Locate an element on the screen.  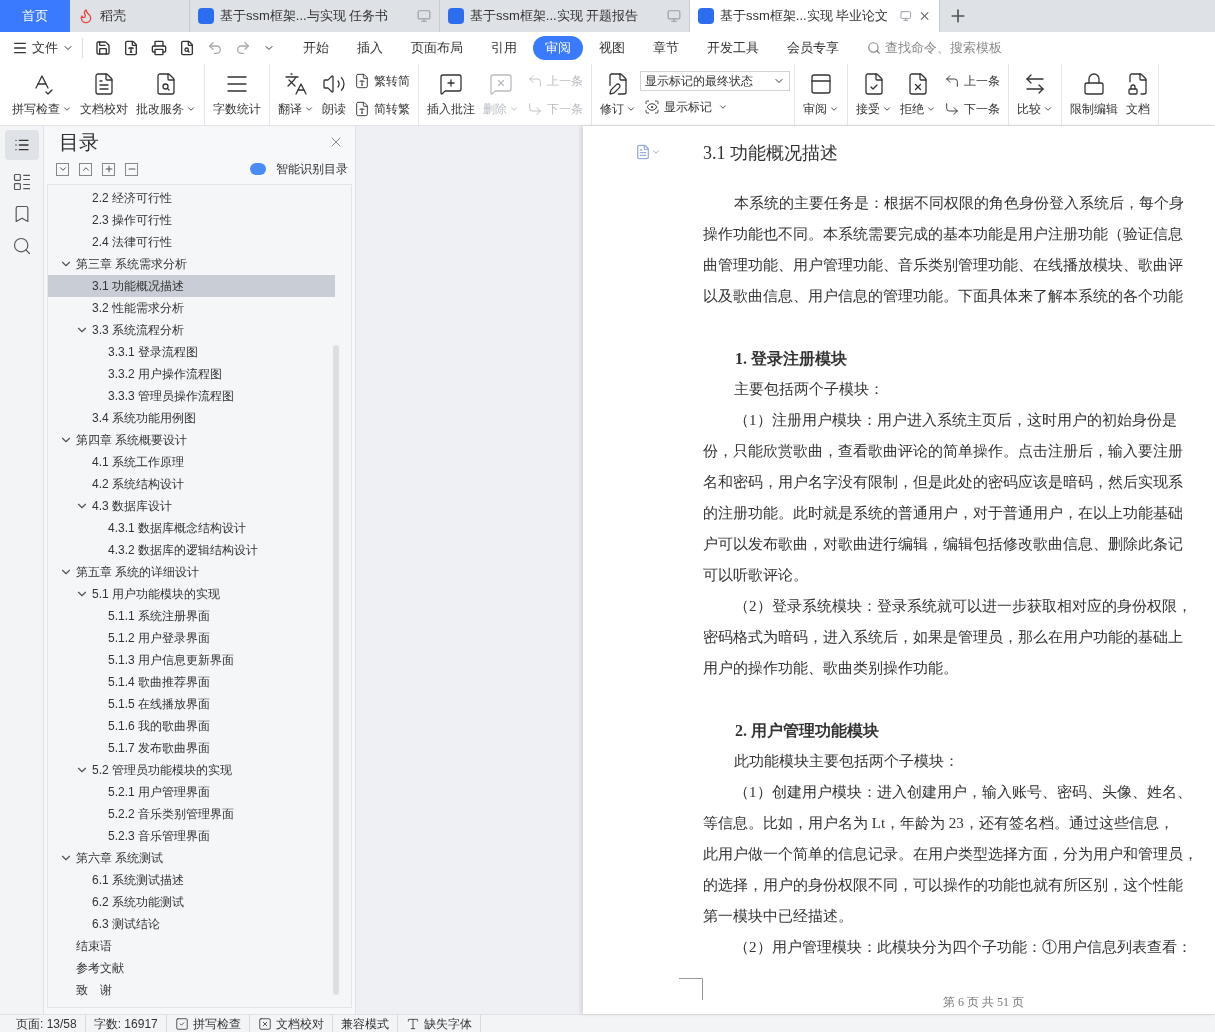
menu-tab: 会员专享 is located at coordinates (813, 48).